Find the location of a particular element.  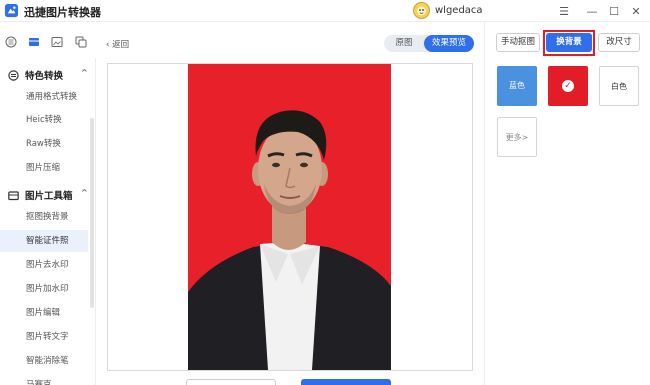

color-swatch-white: 白色 is located at coordinates (619, 86).